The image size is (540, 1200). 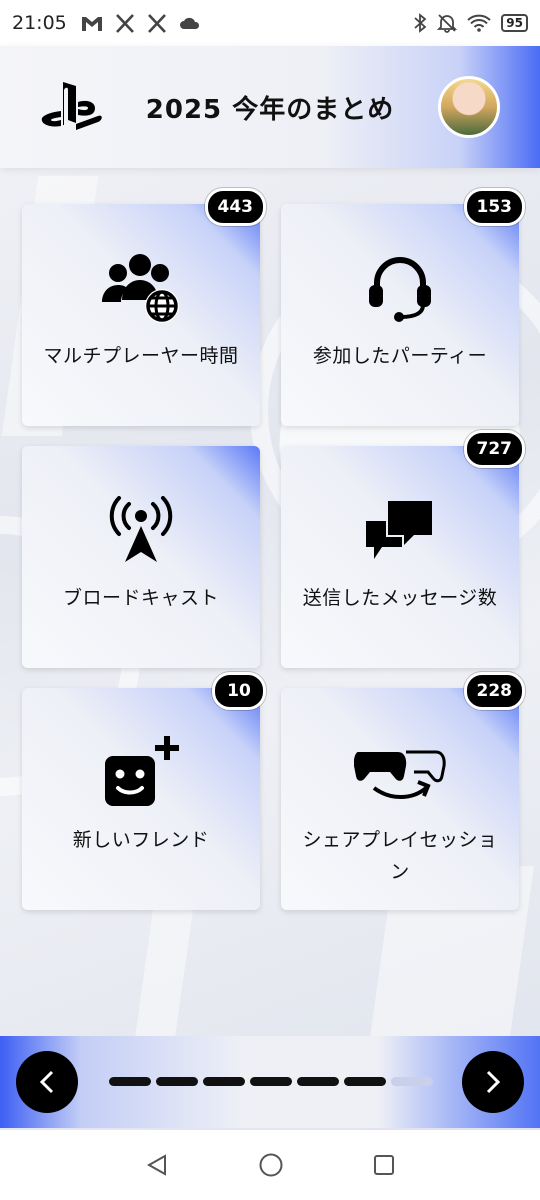 What do you see at coordinates (157, 1165) in the screenshot?
I see `back-icon` at bounding box center [157, 1165].